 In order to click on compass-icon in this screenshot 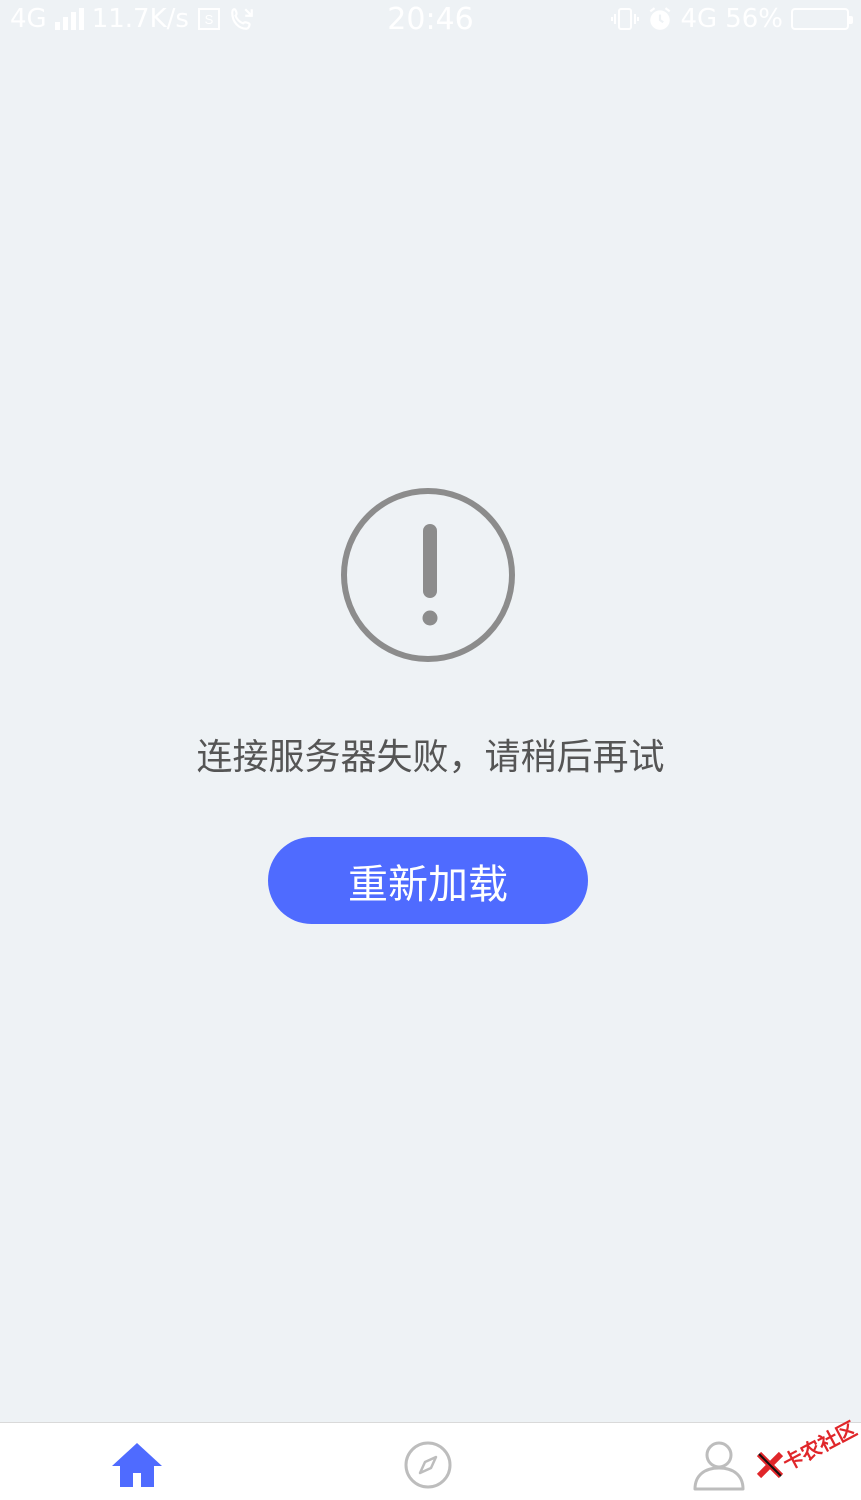, I will do `click(428, 1465)`.